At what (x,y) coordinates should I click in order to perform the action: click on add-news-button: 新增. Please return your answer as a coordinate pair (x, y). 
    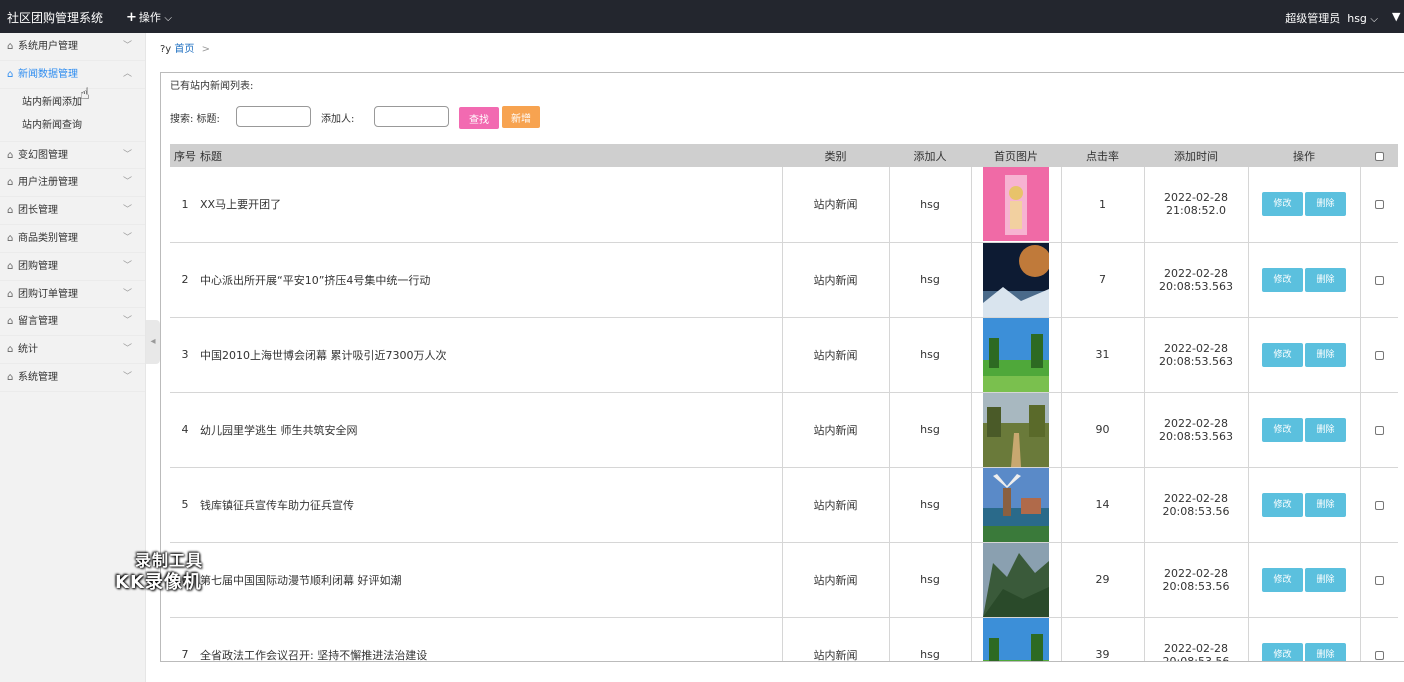
    Looking at the image, I should click on (521, 117).